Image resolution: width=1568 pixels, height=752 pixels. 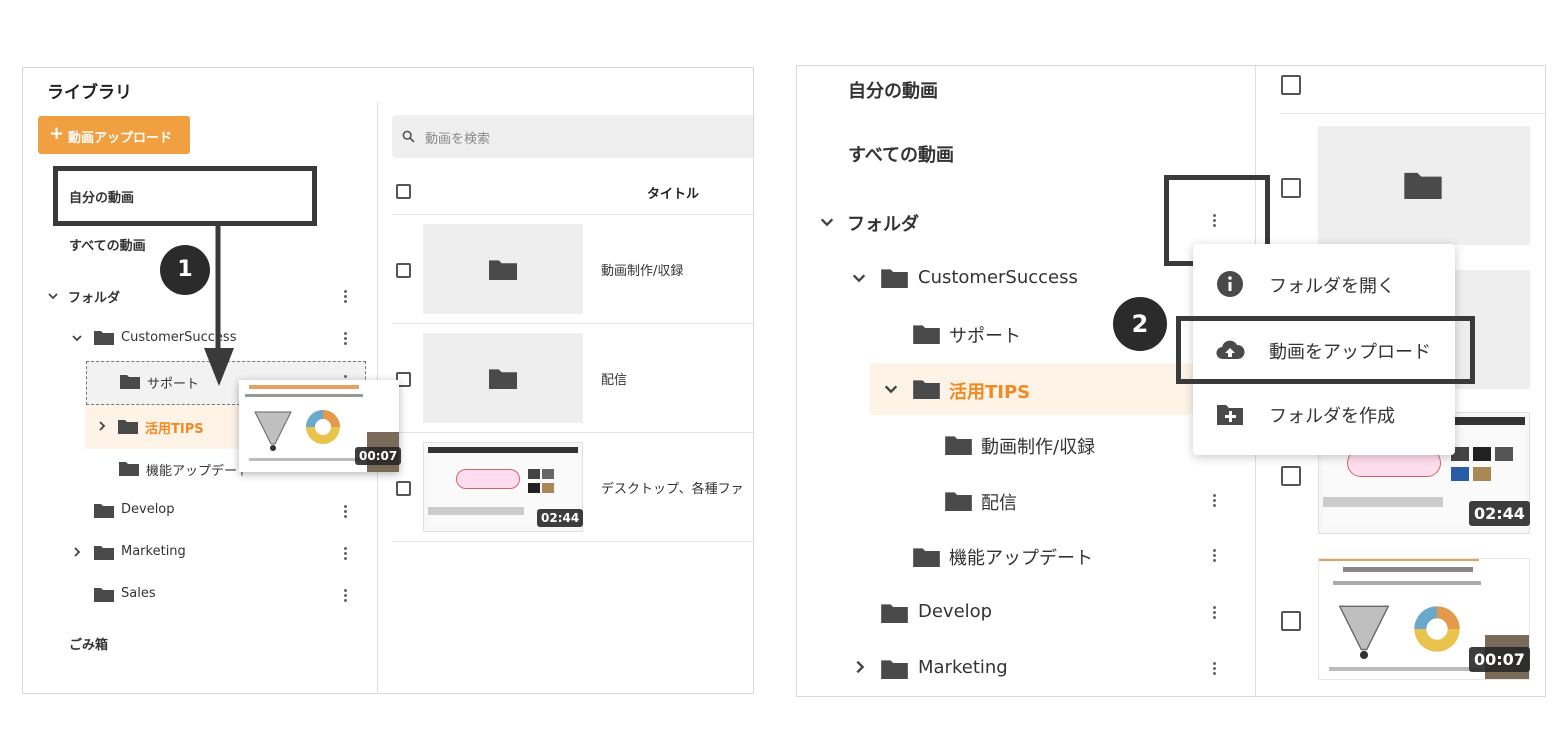 What do you see at coordinates (88, 643) in the screenshot?
I see `nav-trash: ごみ箱` at bounding box center [88, 643].